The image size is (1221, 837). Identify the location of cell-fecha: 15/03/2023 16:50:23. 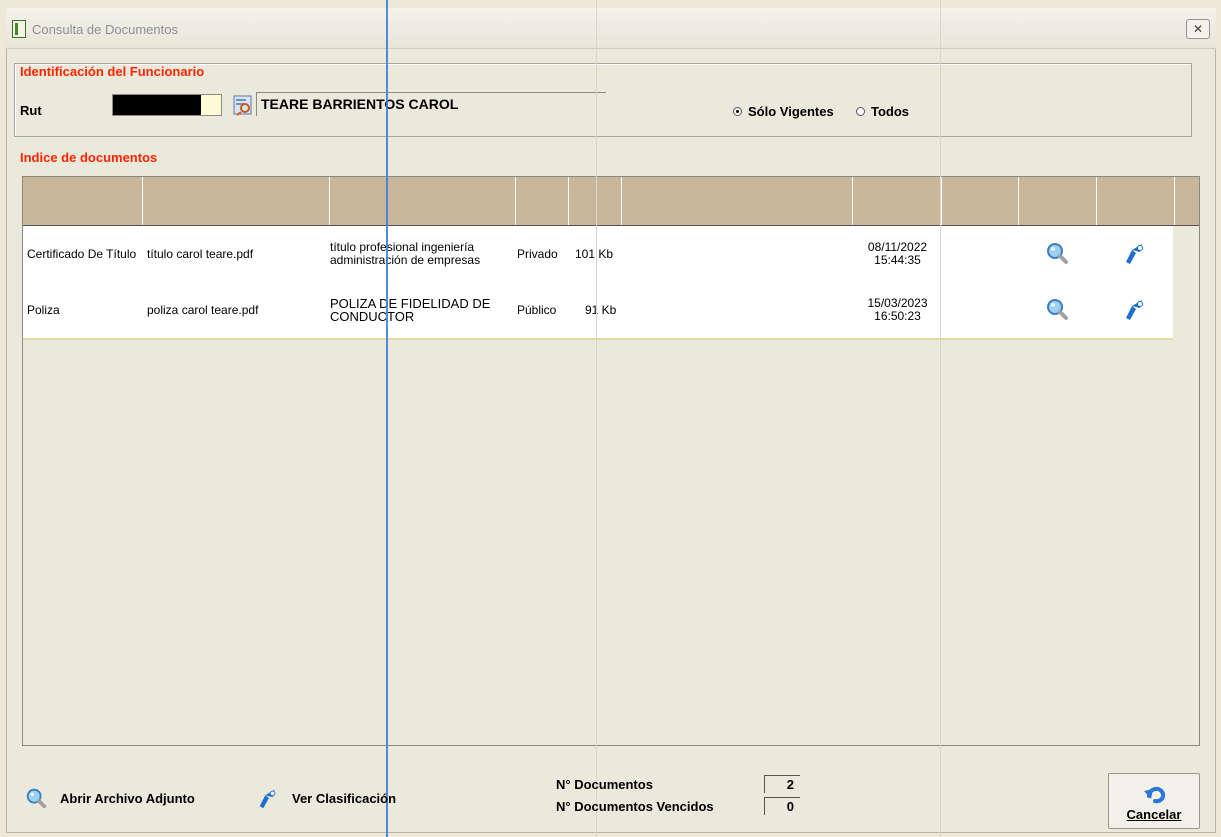
(897, 310).